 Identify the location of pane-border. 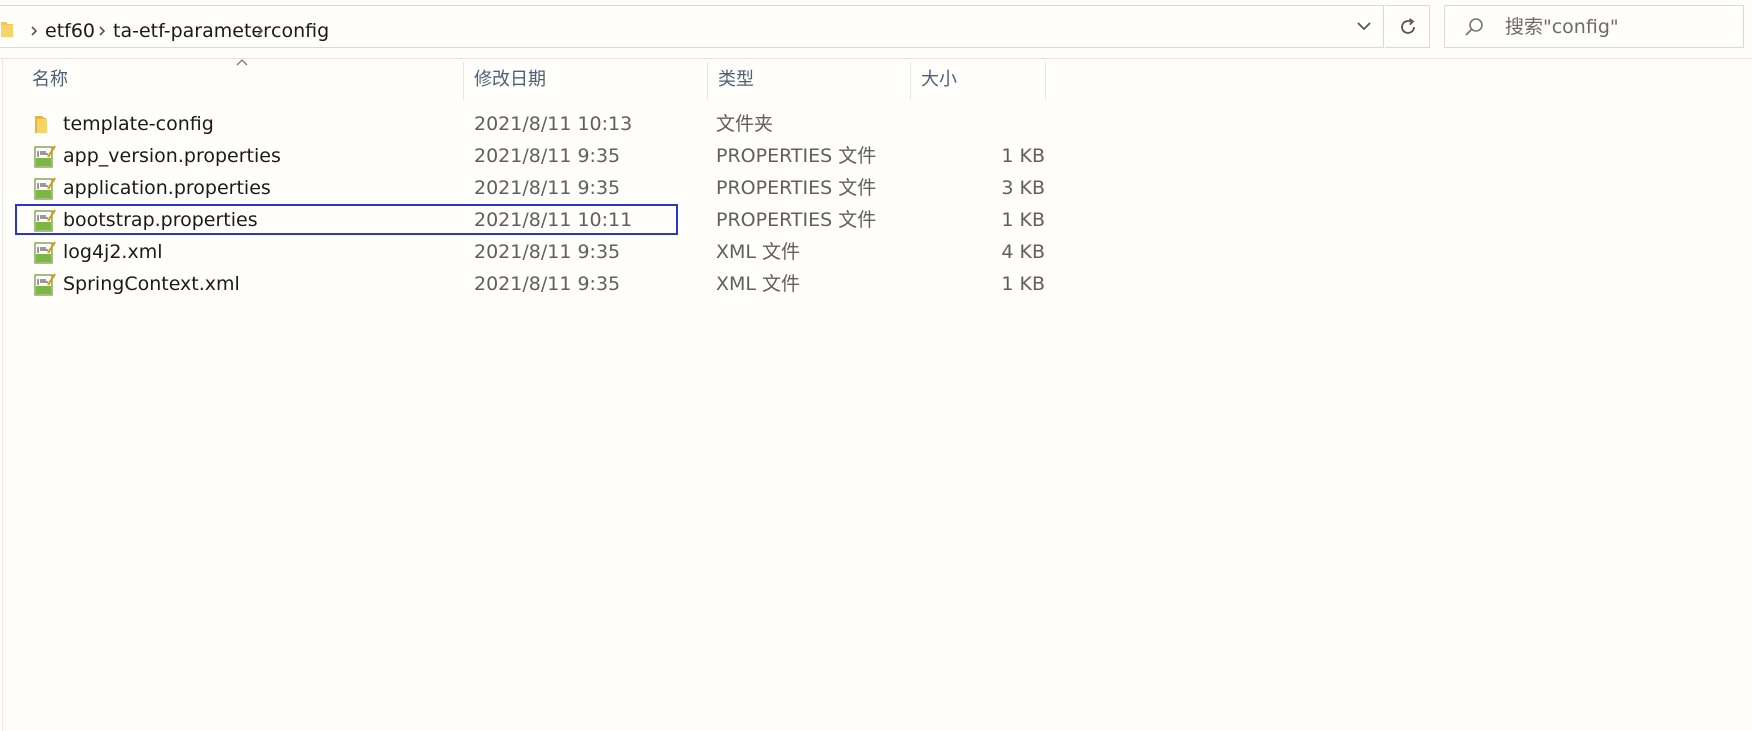
(2, 395).